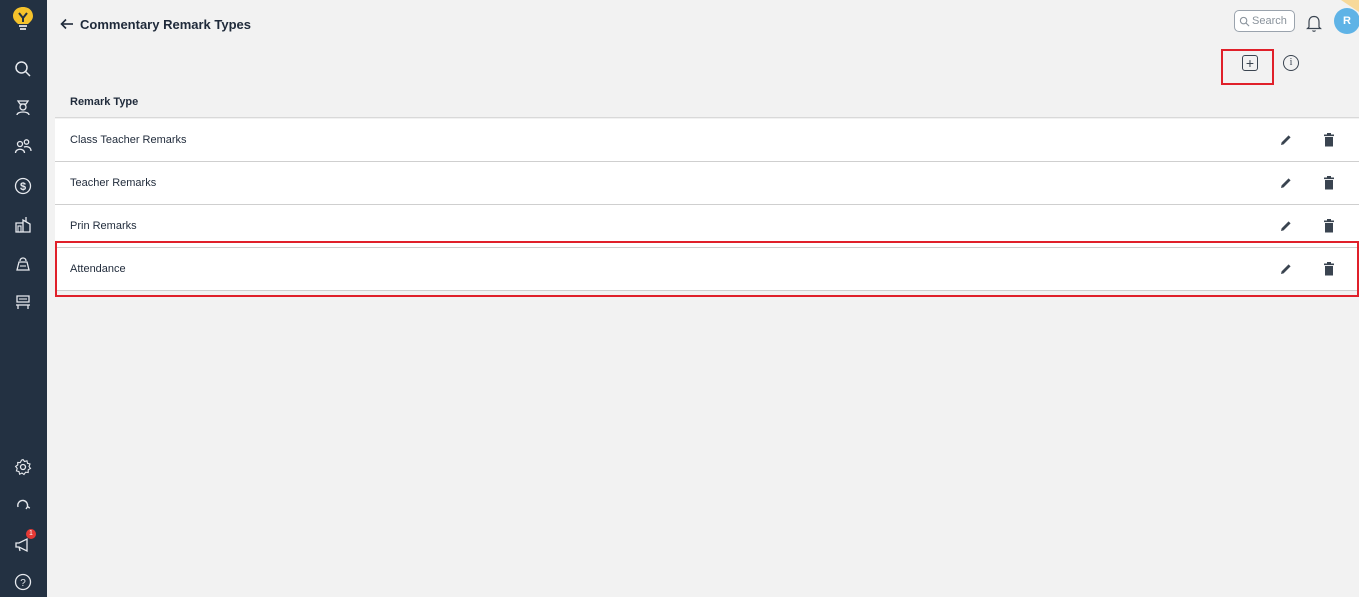 This screenshot has height=597, width=1359. Describe the element at coordinates (23, 467) in the screenshot. I see `gear-icon` at that location.